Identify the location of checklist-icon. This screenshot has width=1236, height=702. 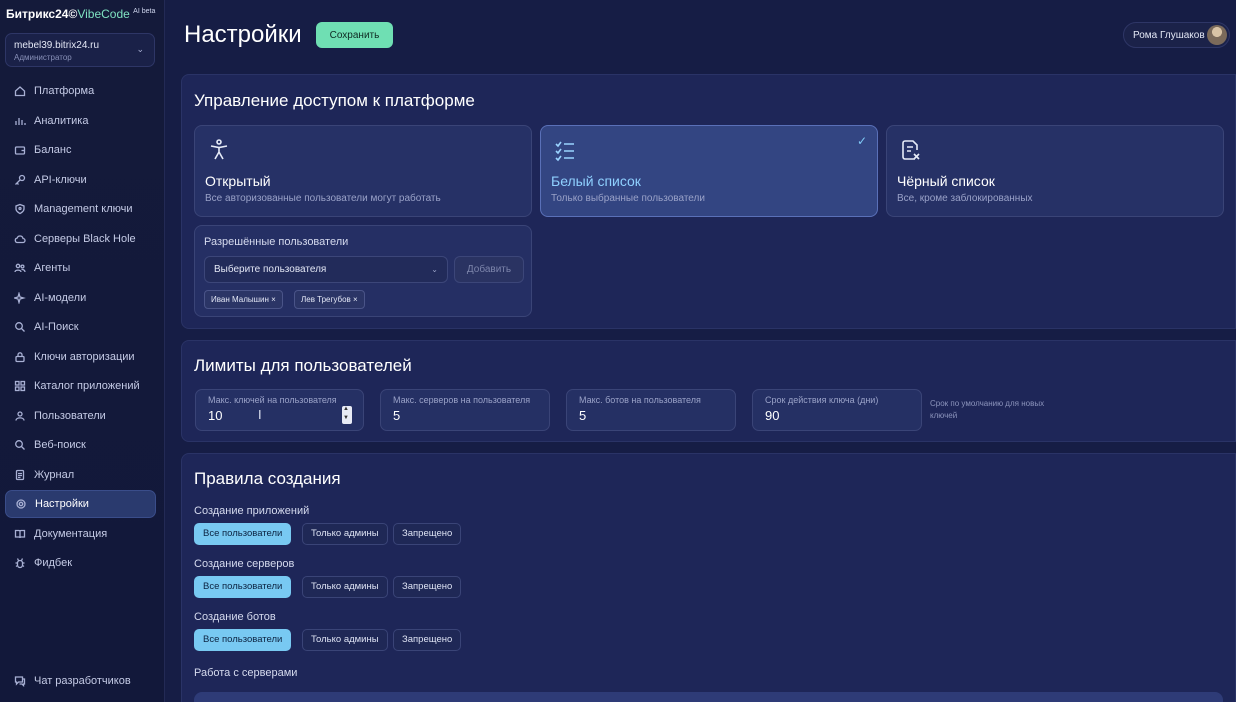
(565, 150).